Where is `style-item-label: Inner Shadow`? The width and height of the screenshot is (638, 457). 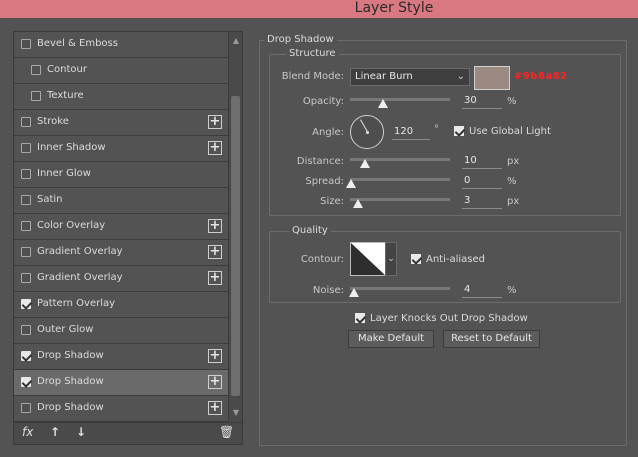 style-item-label: Inner Shadow is located at coordinates (71, 147).